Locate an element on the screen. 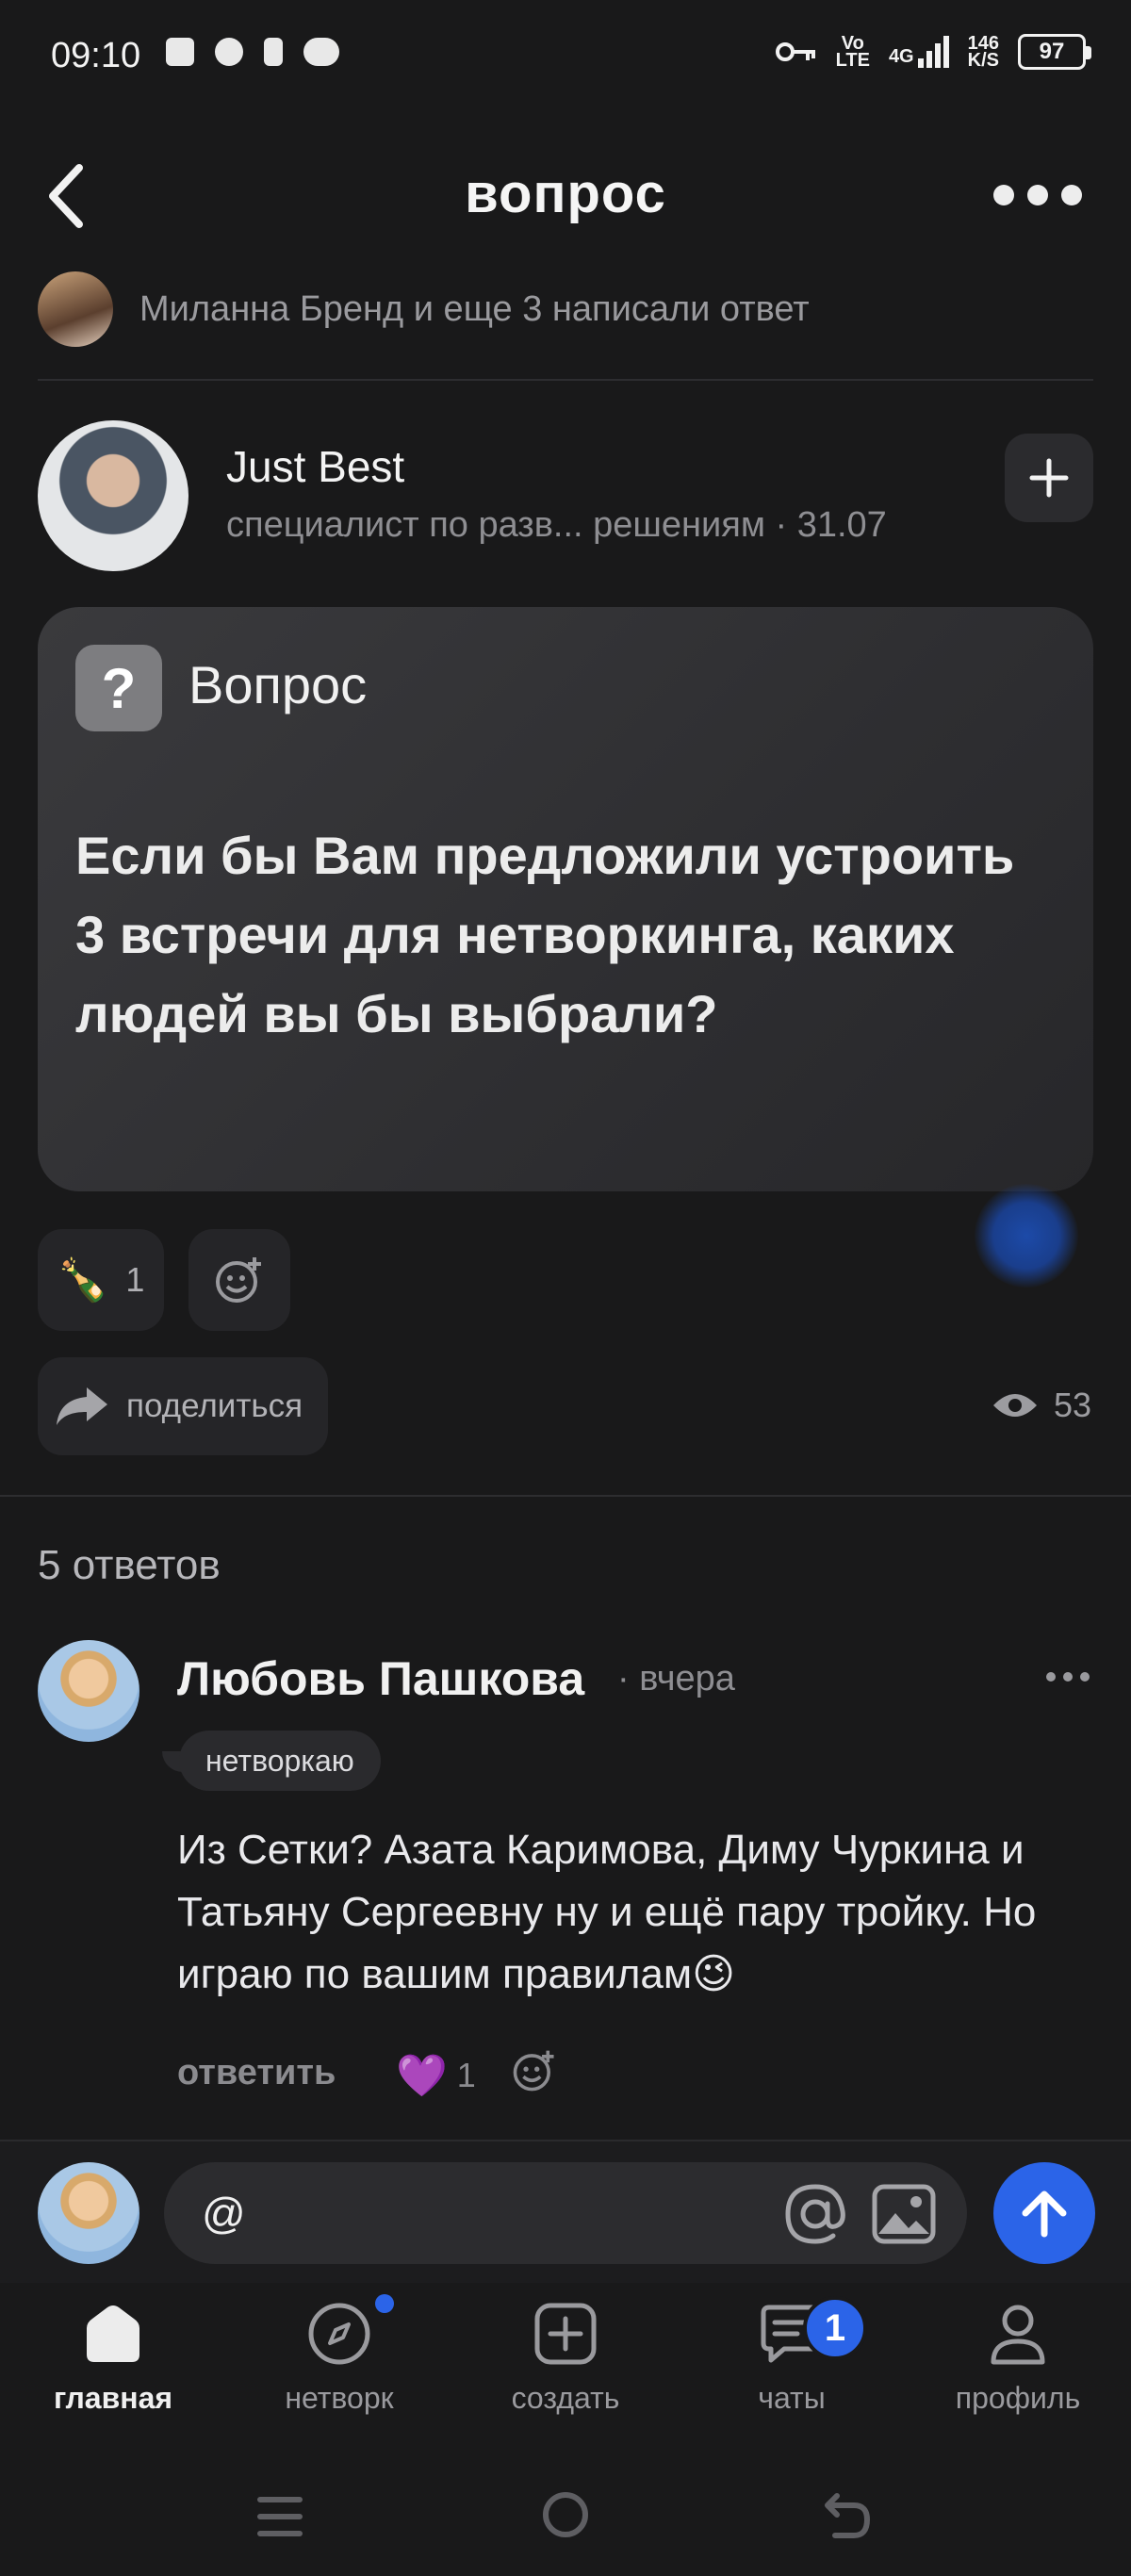 This screenshot has height=2576, width=1131. speed-unit: K/S is located at coordinates (983, 61).